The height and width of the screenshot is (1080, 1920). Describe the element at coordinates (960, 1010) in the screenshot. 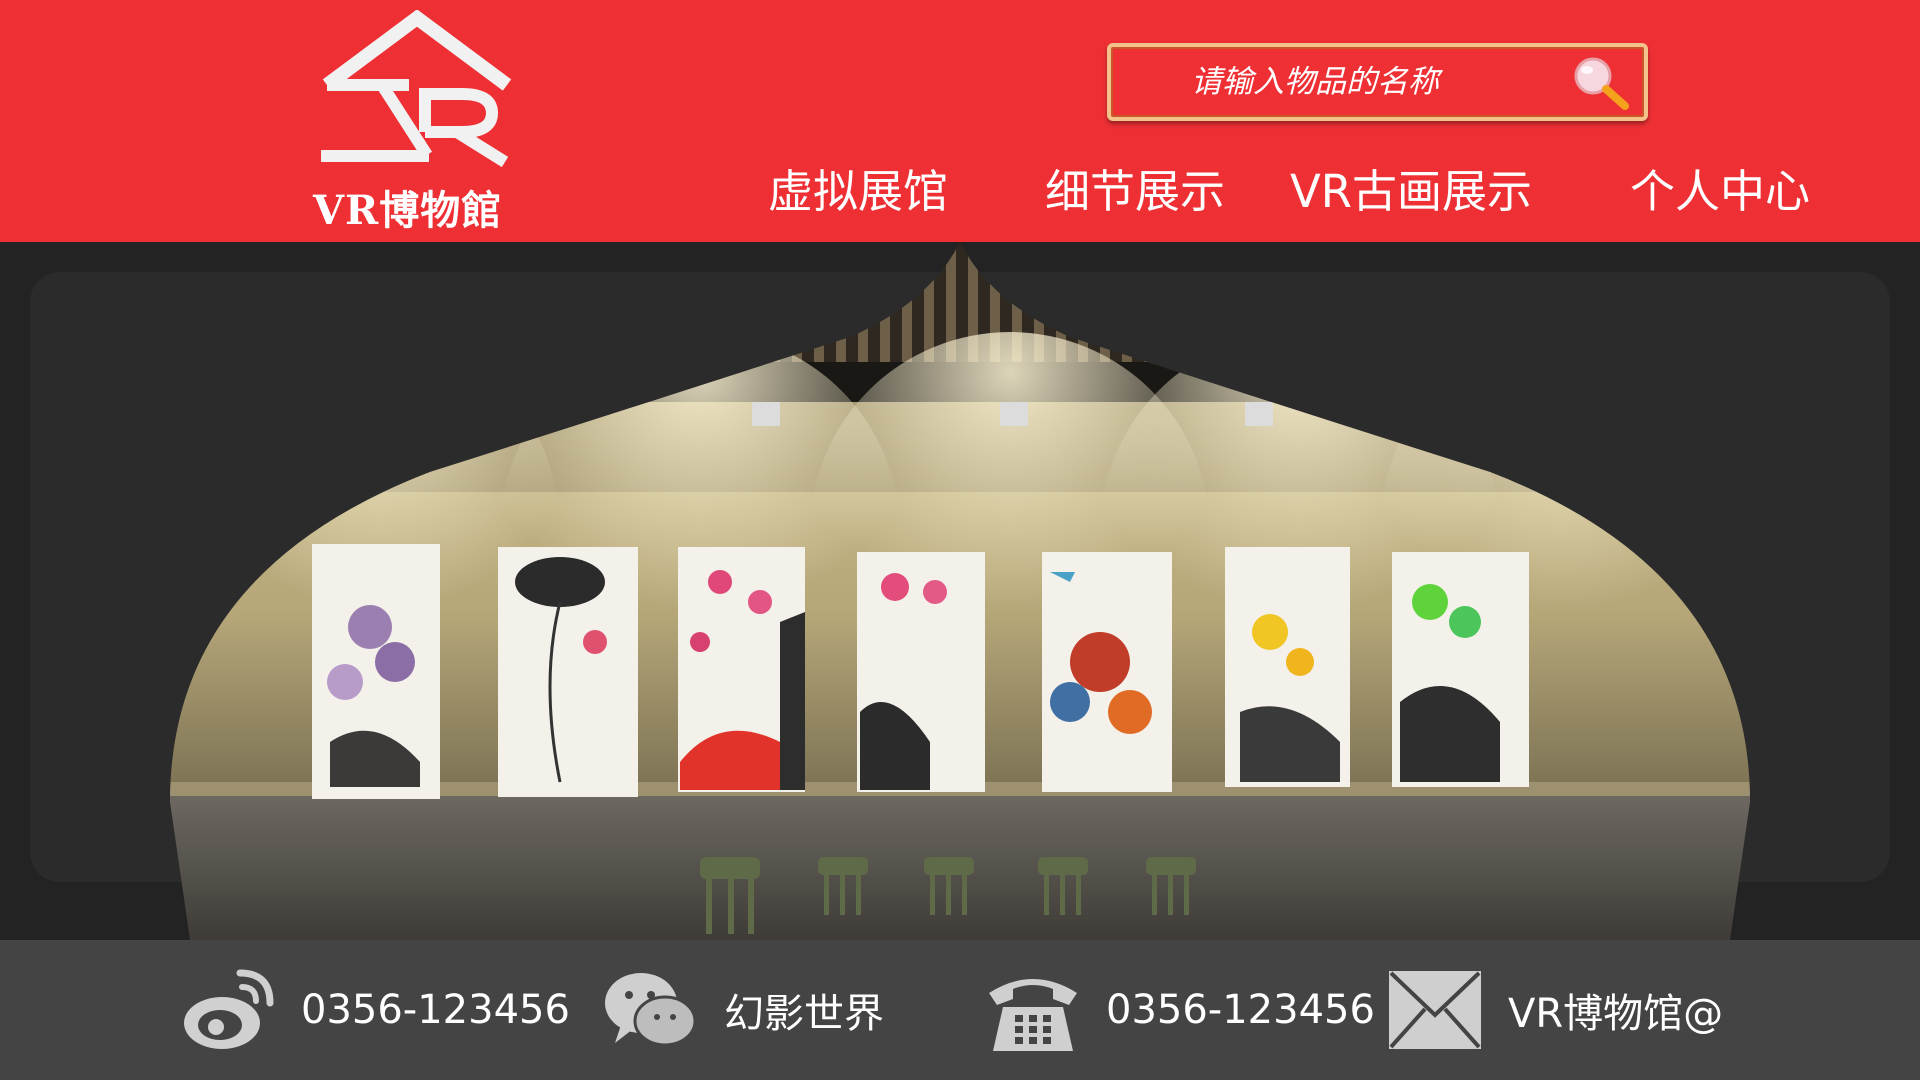

I see `footer: 0356-123456 幻影世界 0356-123456 VR博物馆@` at that location.